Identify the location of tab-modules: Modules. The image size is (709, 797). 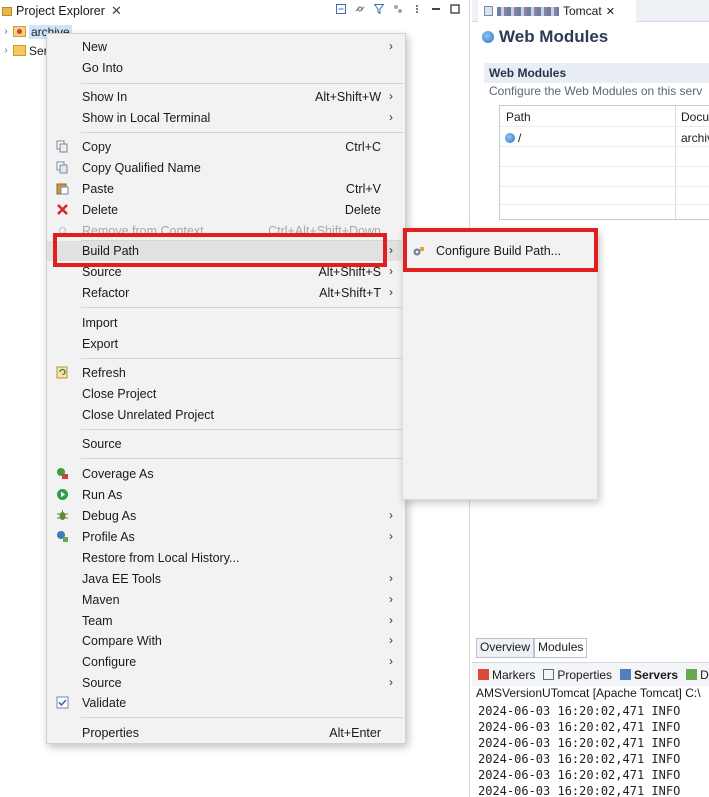
(561, 648).